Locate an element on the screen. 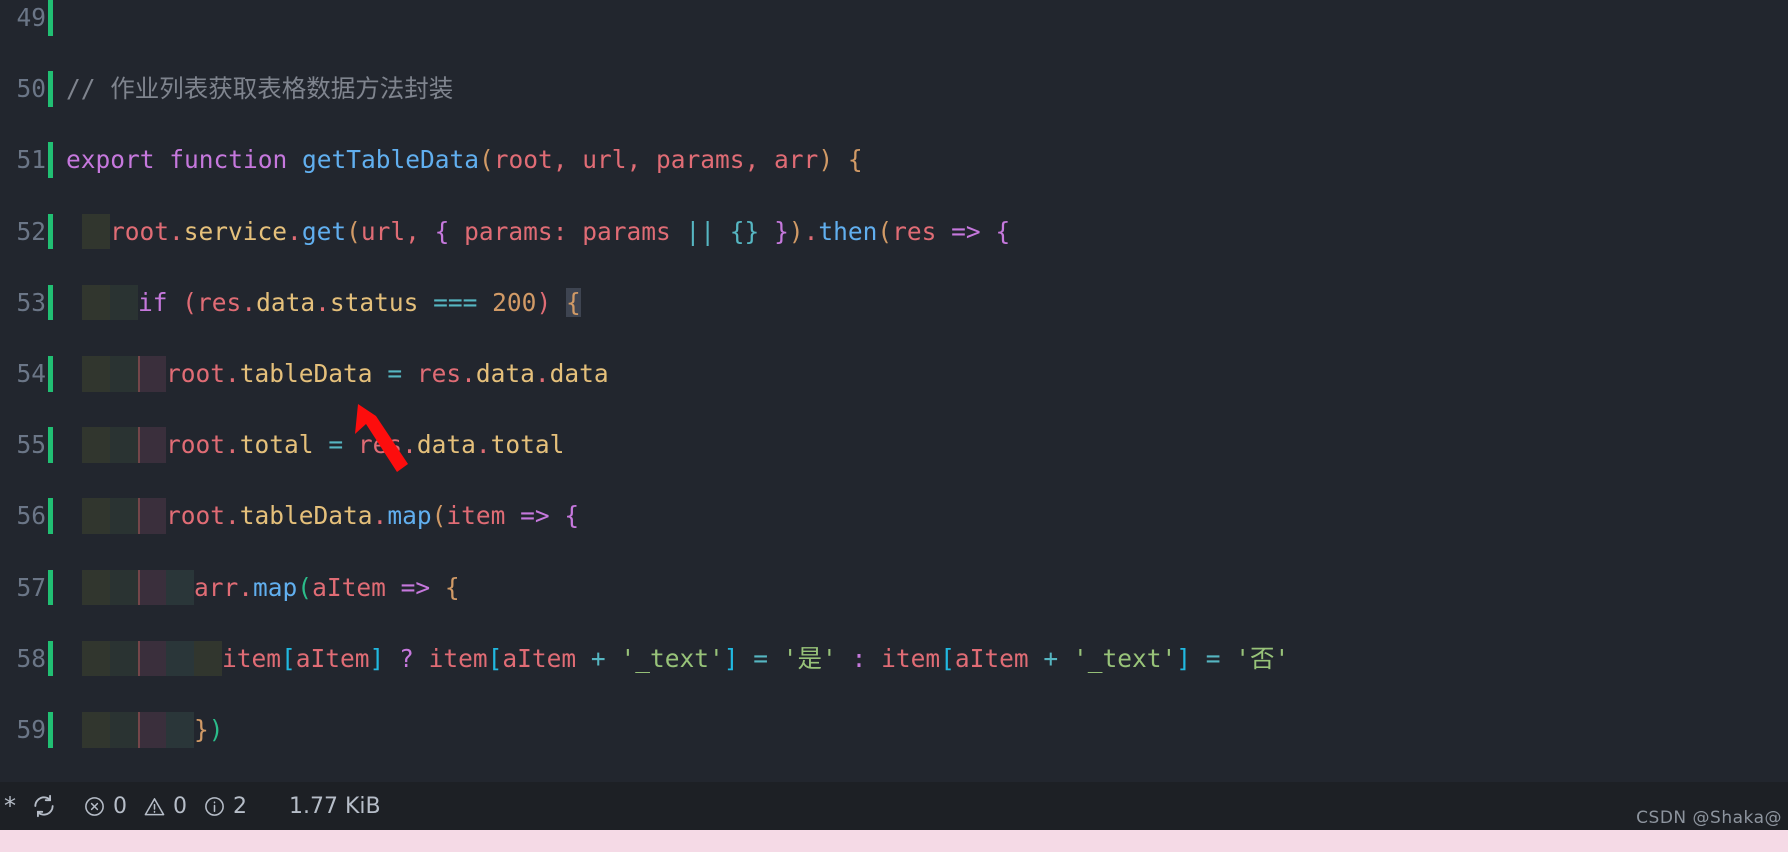 Image resolution: width=1788 pixels, height=852 pixels. code-text: // 作业列表获取表格数据方法封装 is located at coordinates (260, 89).